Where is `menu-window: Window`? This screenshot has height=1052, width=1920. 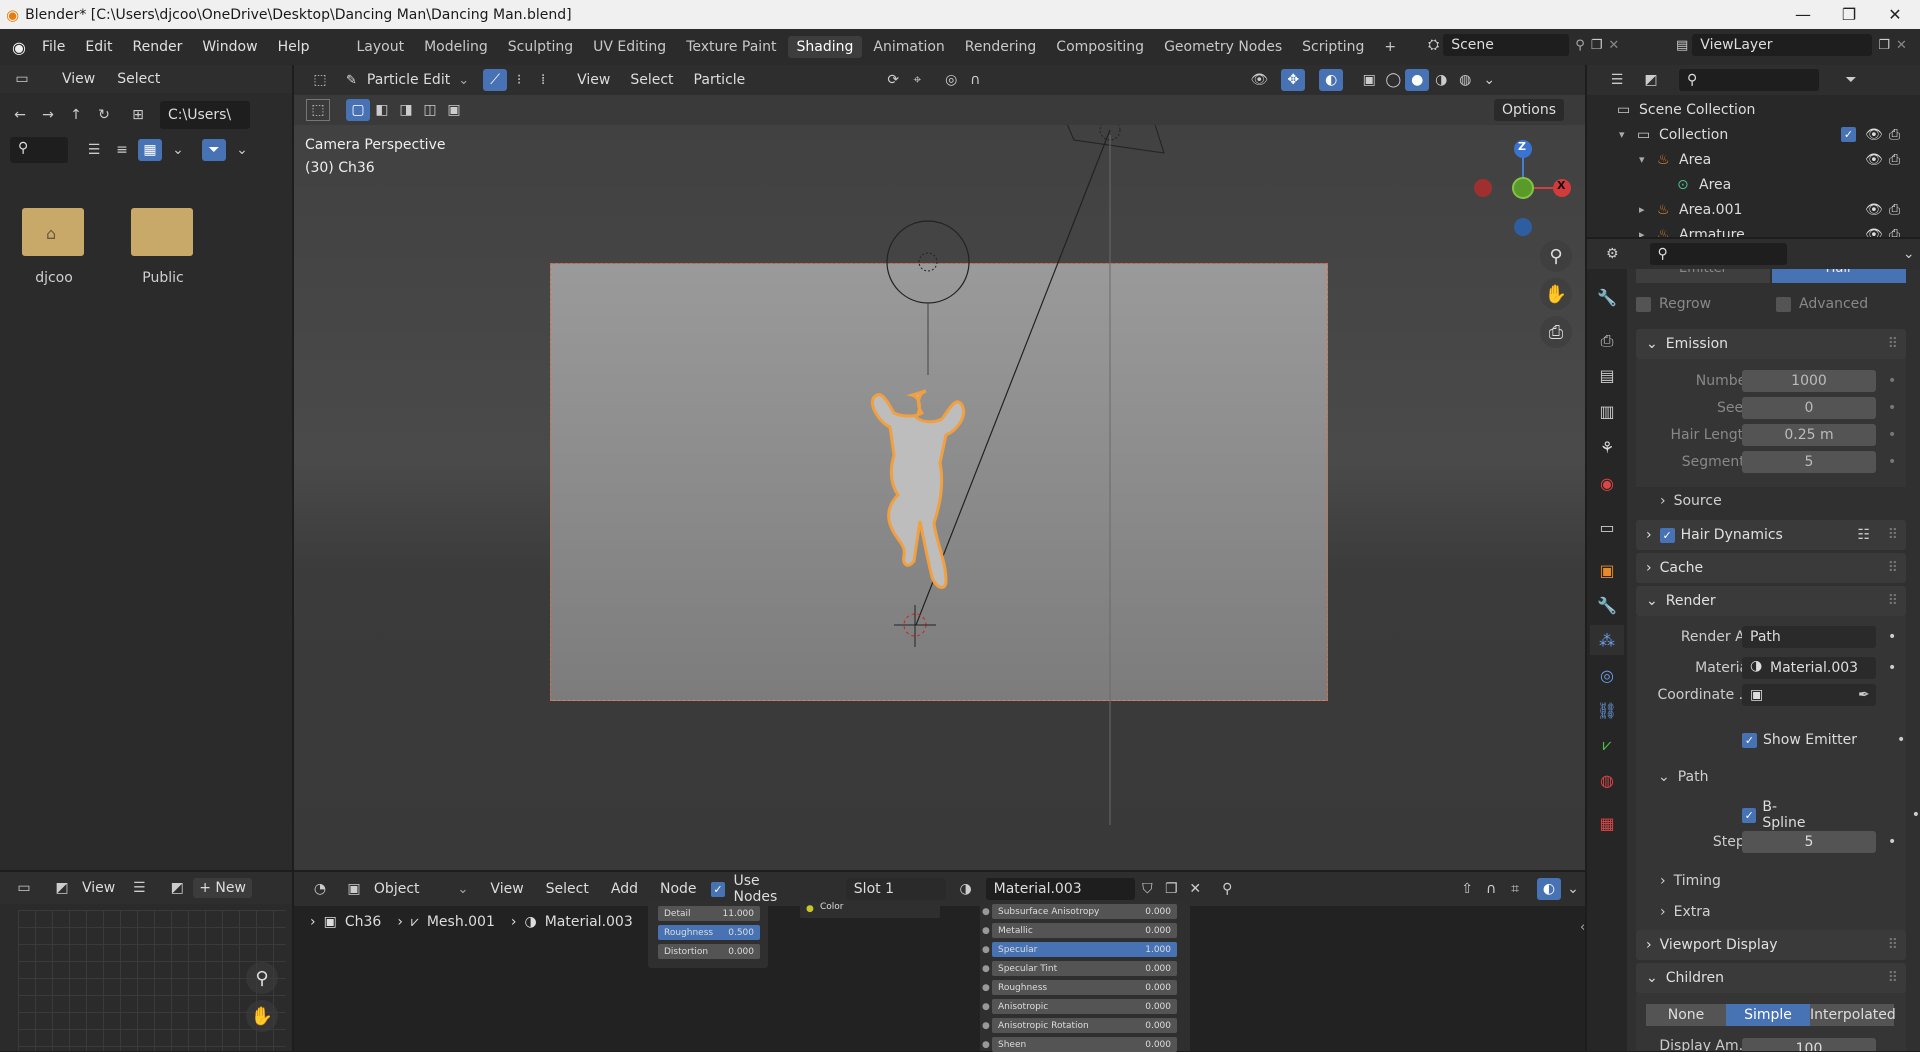
menu-window: Window is located at coordinates (229, 47).